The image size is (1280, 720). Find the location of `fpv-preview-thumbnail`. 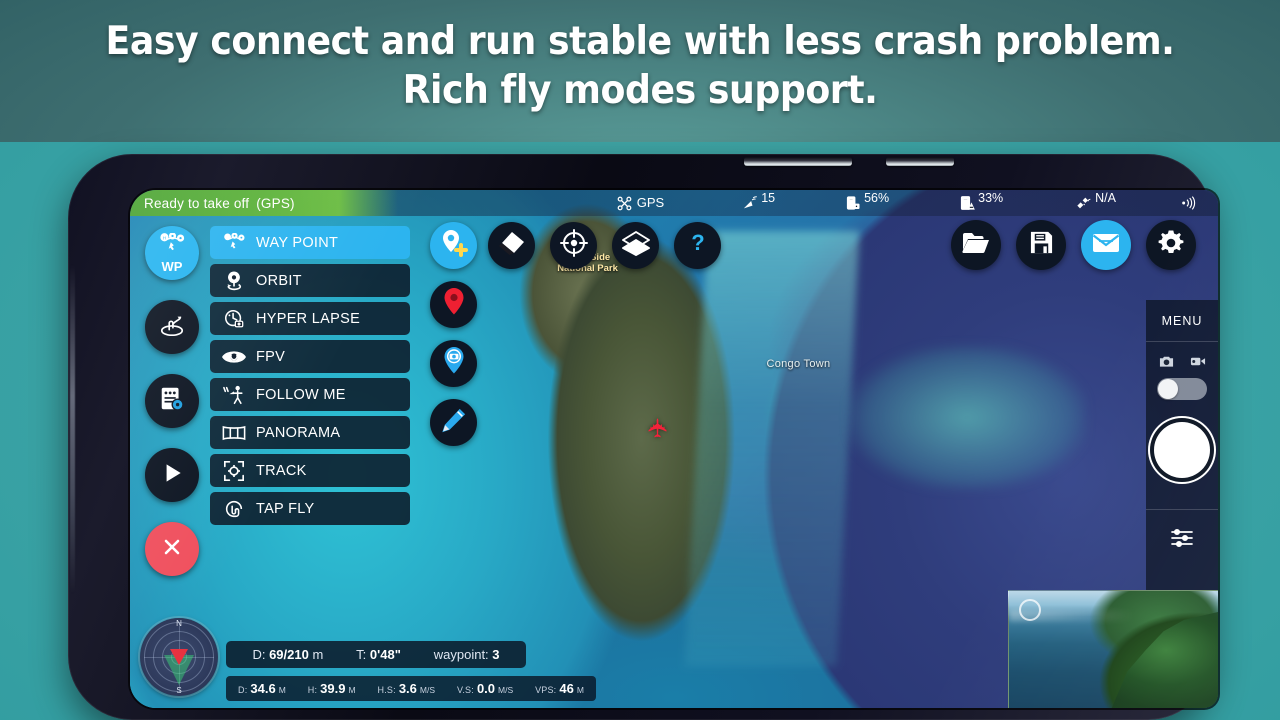

fpv-preview-thumbnail is located at coordinates (1113, 649).